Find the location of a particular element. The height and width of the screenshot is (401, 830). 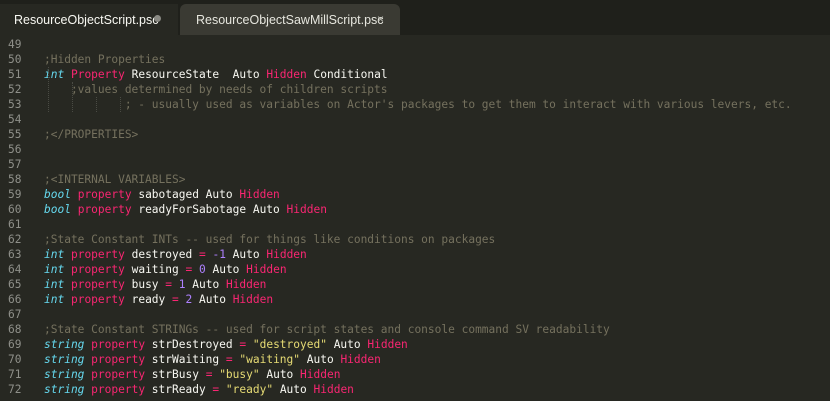

line-number: 72 is located at coordinates (15, 389).